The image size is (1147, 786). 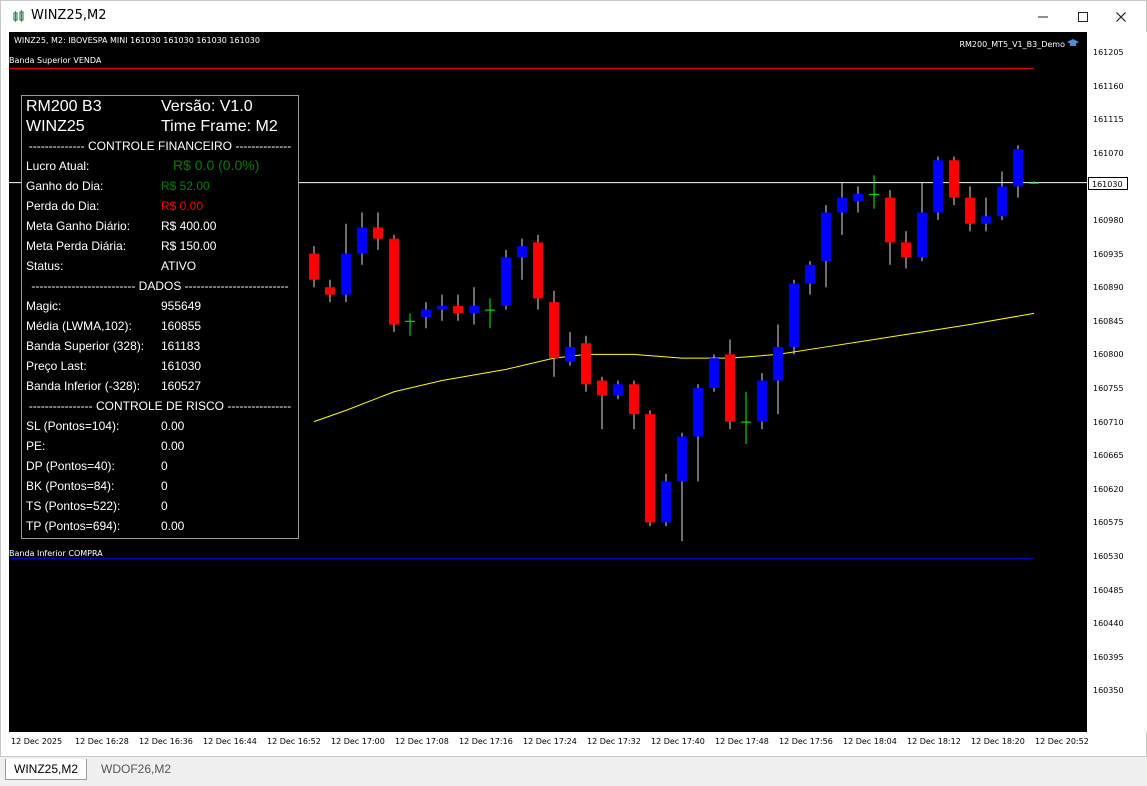 I want to click on time-tick-label: 12 Dec 16:52, so click(x=294, y=741).